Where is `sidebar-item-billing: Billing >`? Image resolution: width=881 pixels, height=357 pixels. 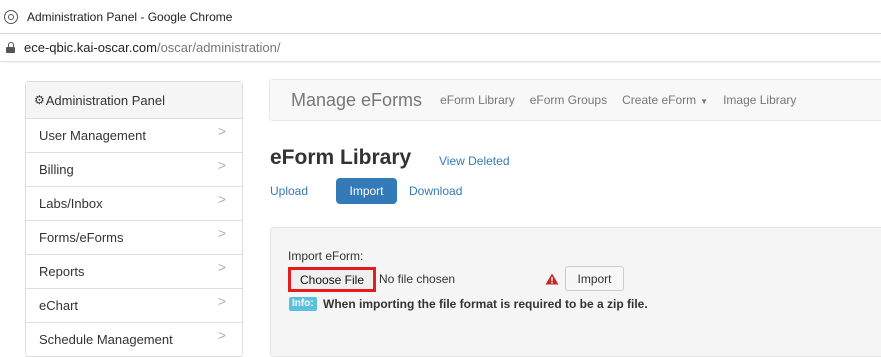 sidebar-item-billing: Billing > is located at coordinates (134, 170).